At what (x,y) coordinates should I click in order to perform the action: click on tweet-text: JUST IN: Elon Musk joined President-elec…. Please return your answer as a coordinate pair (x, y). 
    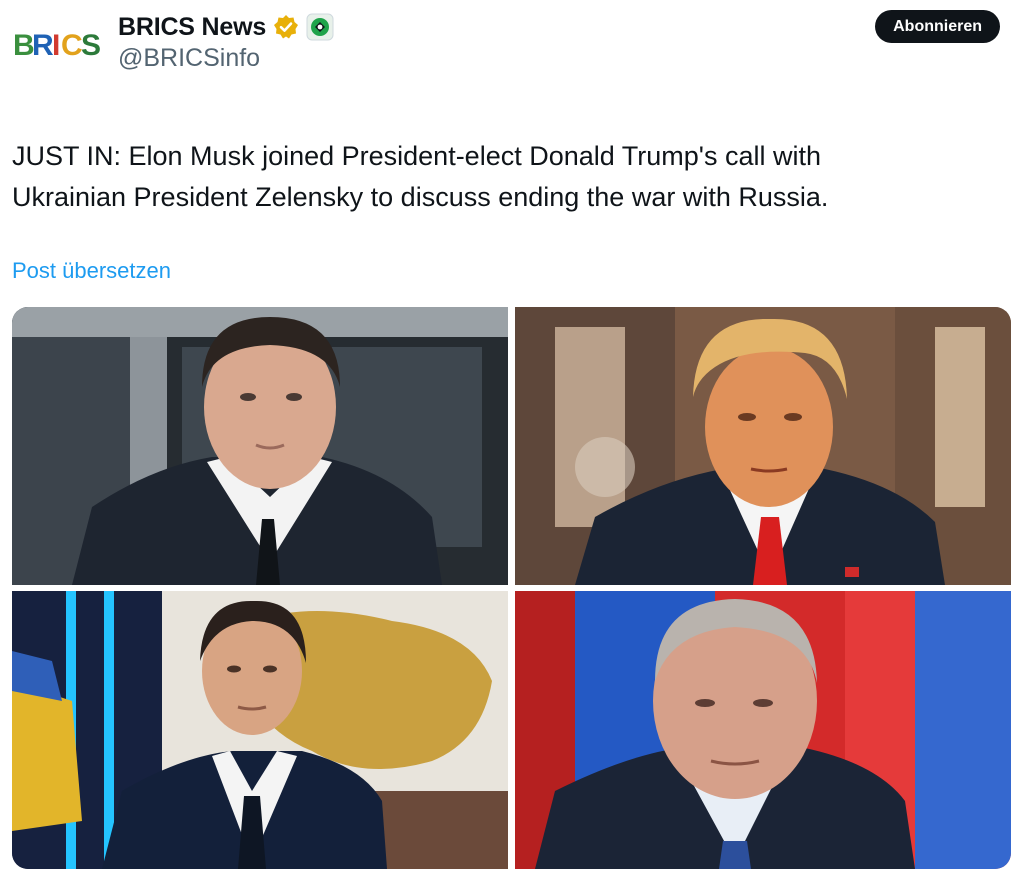
    Looking at the image, I should click on (420, 176).